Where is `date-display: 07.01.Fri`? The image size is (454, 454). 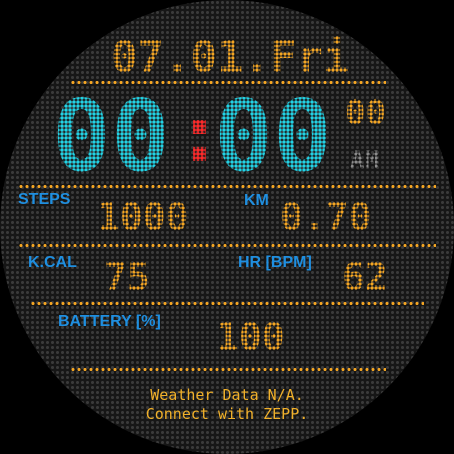
date-display: 07.01.Fri is located at coordinates (230, 57).